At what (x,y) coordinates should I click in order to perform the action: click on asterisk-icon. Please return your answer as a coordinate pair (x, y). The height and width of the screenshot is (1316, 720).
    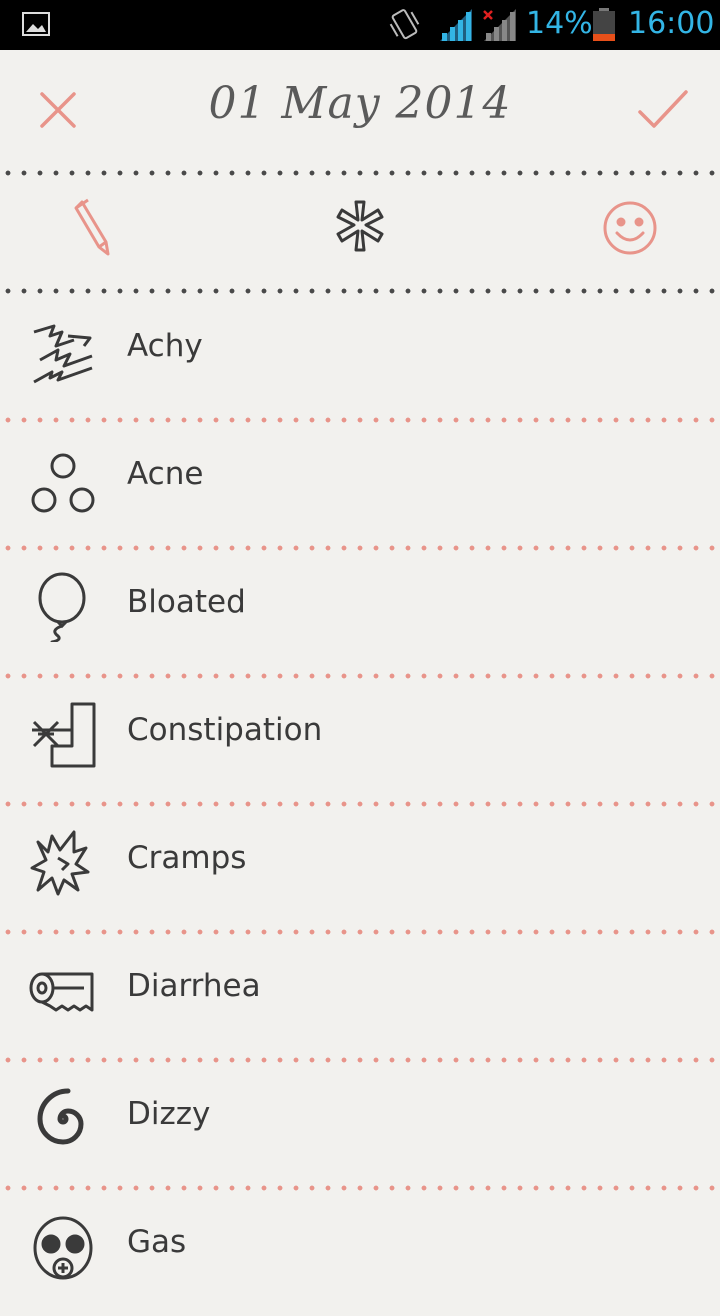
    Looking at the image, I should click on (360, 226).